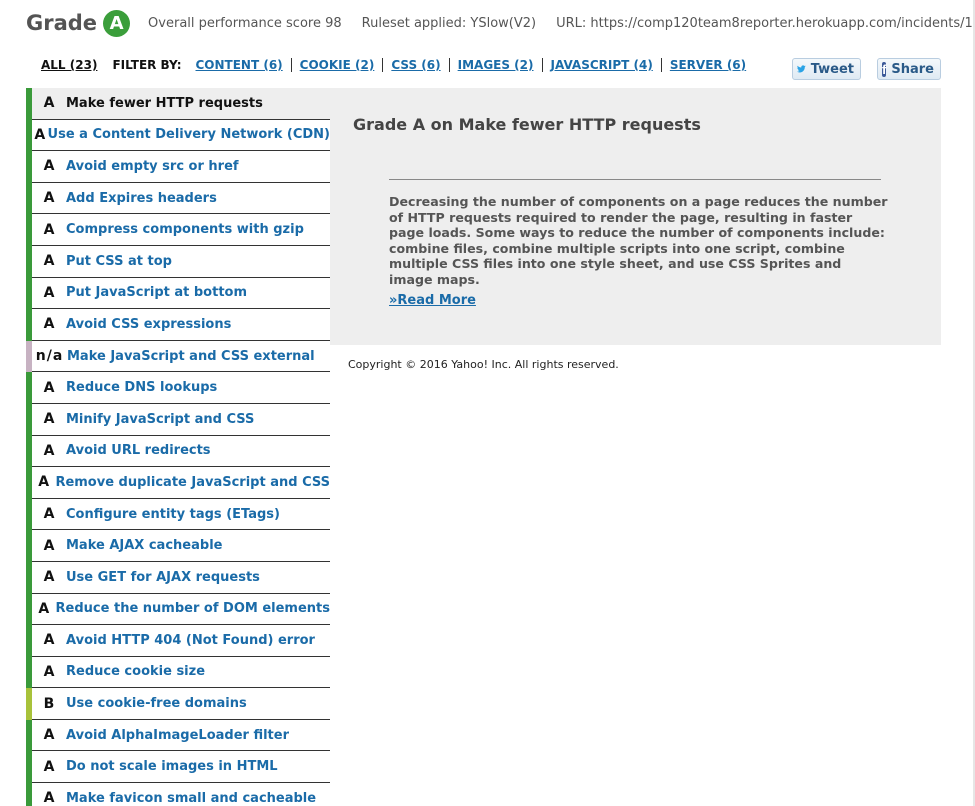 This screenshot has height=806, width=975. I want to click on rule-item: A Reduce the number of DOM elements, so click(178, 609).